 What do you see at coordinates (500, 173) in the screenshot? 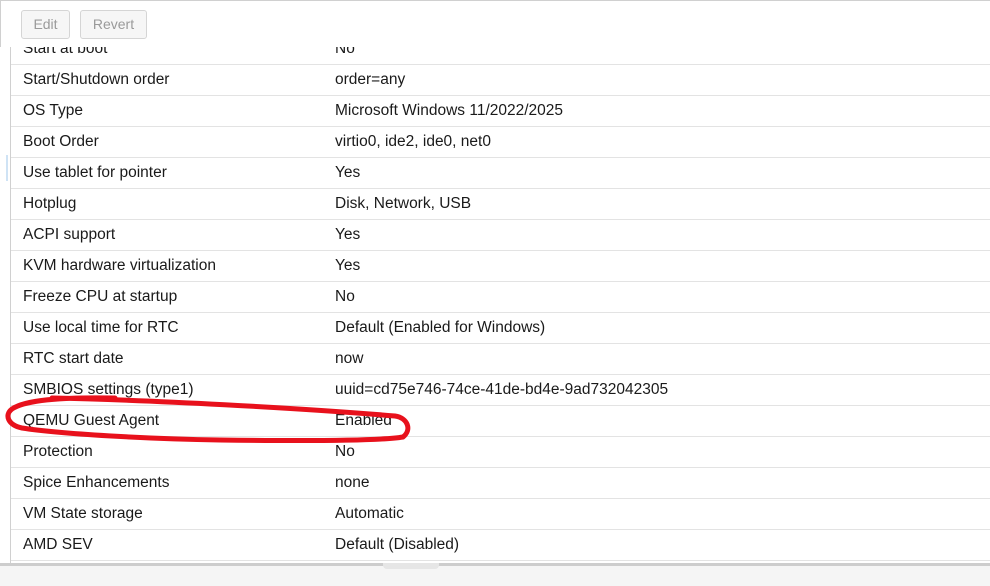
I see `option-row-tablet-pointer: Use tablet for pointer Yes` at bounding box center [500, 173].